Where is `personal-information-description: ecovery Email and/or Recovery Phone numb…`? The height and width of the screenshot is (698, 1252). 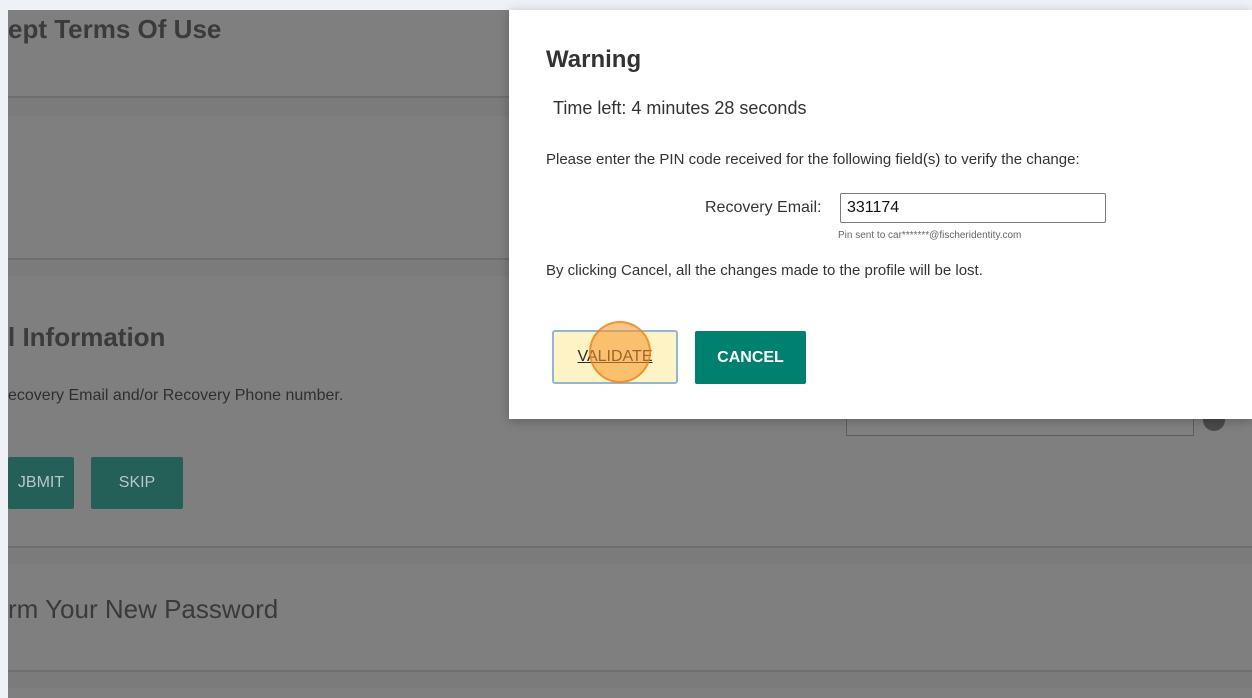 personal-information-description: ecovery Email and/or Recovery Phone numb… is located at coordinates (176, 395).